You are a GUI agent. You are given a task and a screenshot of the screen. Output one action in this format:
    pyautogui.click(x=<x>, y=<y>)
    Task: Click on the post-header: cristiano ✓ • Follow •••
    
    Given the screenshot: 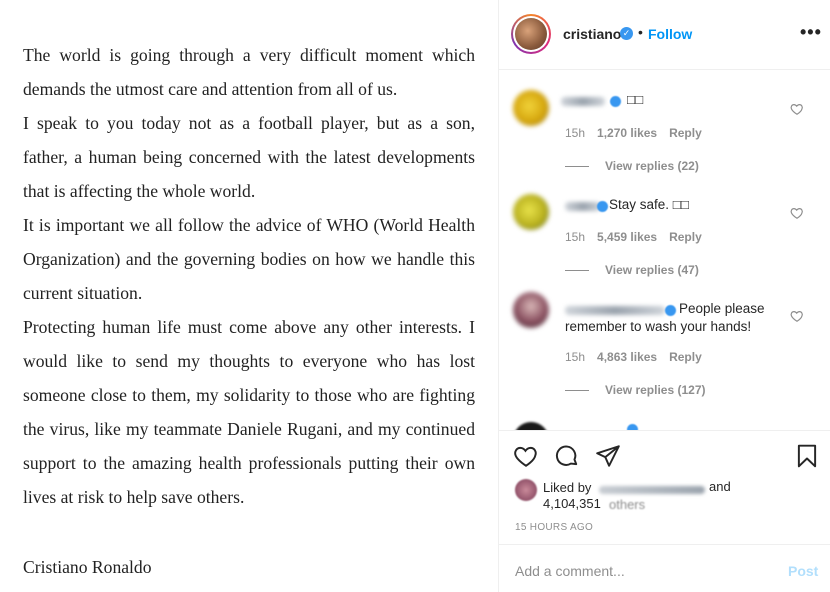 What is the action you would take?
    pyautogui.click(x=664, y=35)
    